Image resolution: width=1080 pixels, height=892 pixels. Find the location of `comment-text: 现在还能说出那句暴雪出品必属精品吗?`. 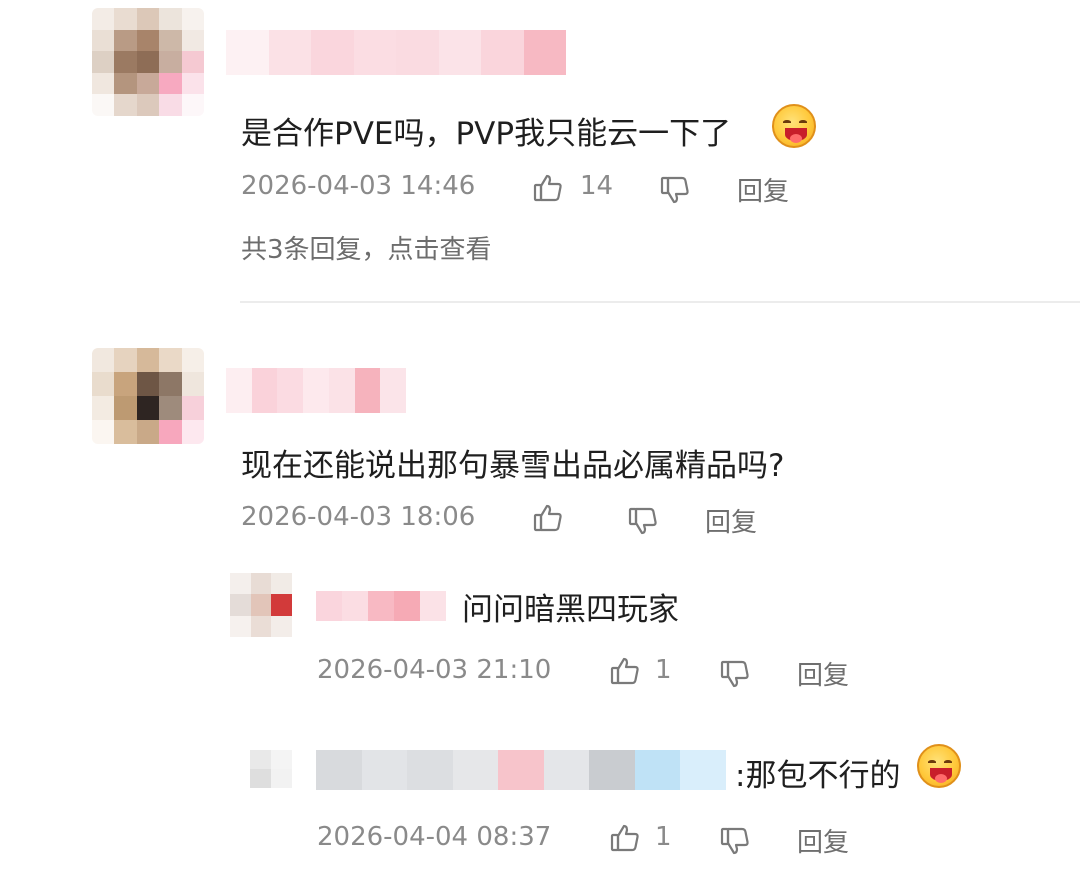

comment-text: 现在还能说出那句暴雪出品必属精品吗? is located at coordinates (513, 466).